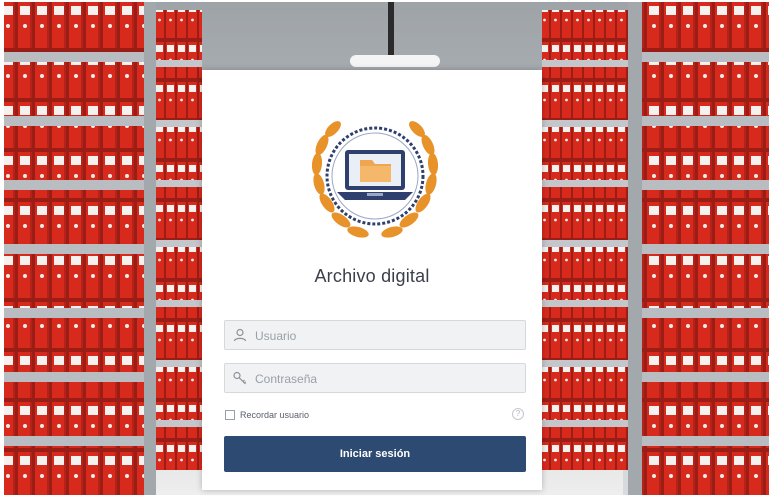 Image resolution: width=773 pixels, height=499 pixels. Describe the element at coordinates (240, 335) in the screenshot. I see `user-icon` at that location.